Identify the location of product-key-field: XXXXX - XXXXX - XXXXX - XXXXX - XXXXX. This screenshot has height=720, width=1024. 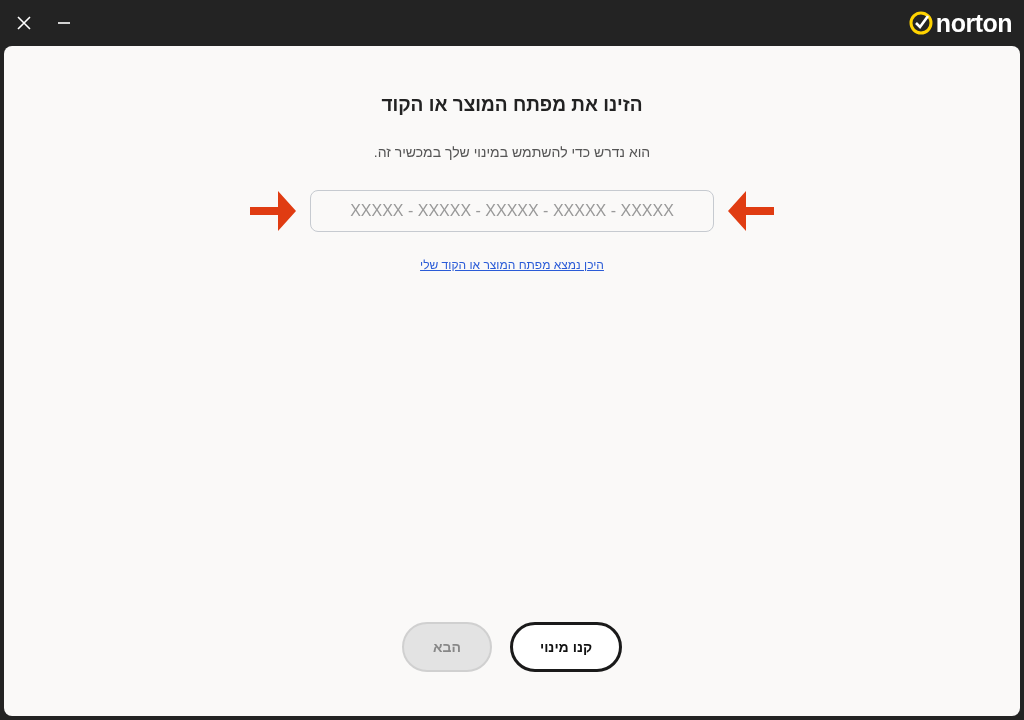
(512, 211).